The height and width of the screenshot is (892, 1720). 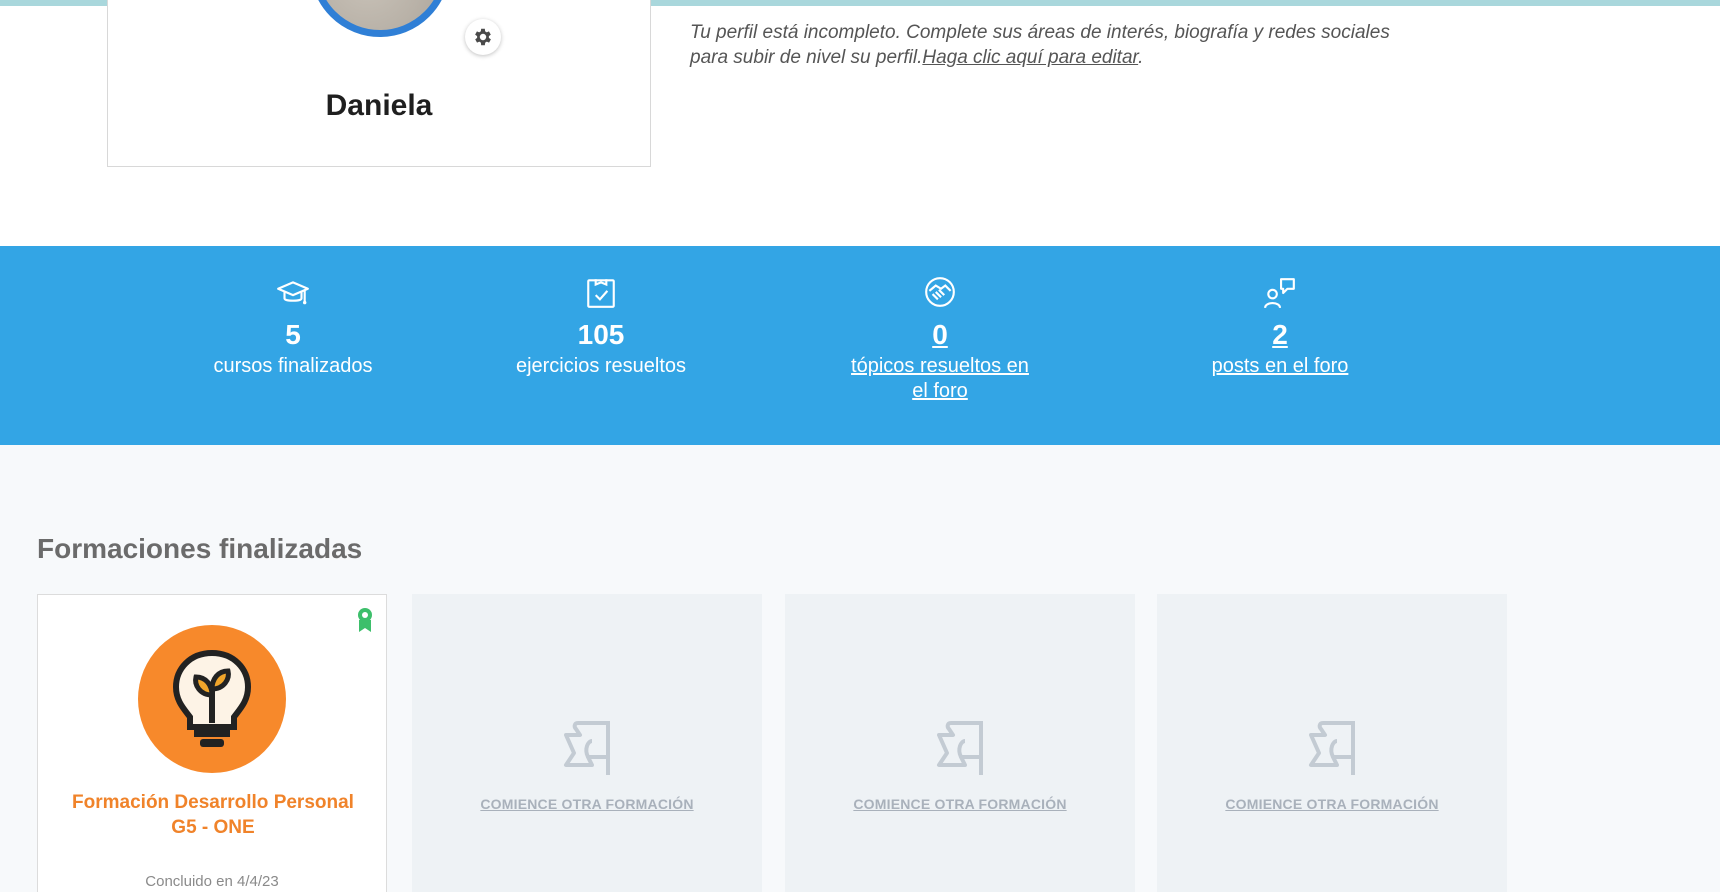 What do you see at coordinates (601, 293) in the screenshot?
I see `clipboard-check-icon` at bounding box center [601, 293].